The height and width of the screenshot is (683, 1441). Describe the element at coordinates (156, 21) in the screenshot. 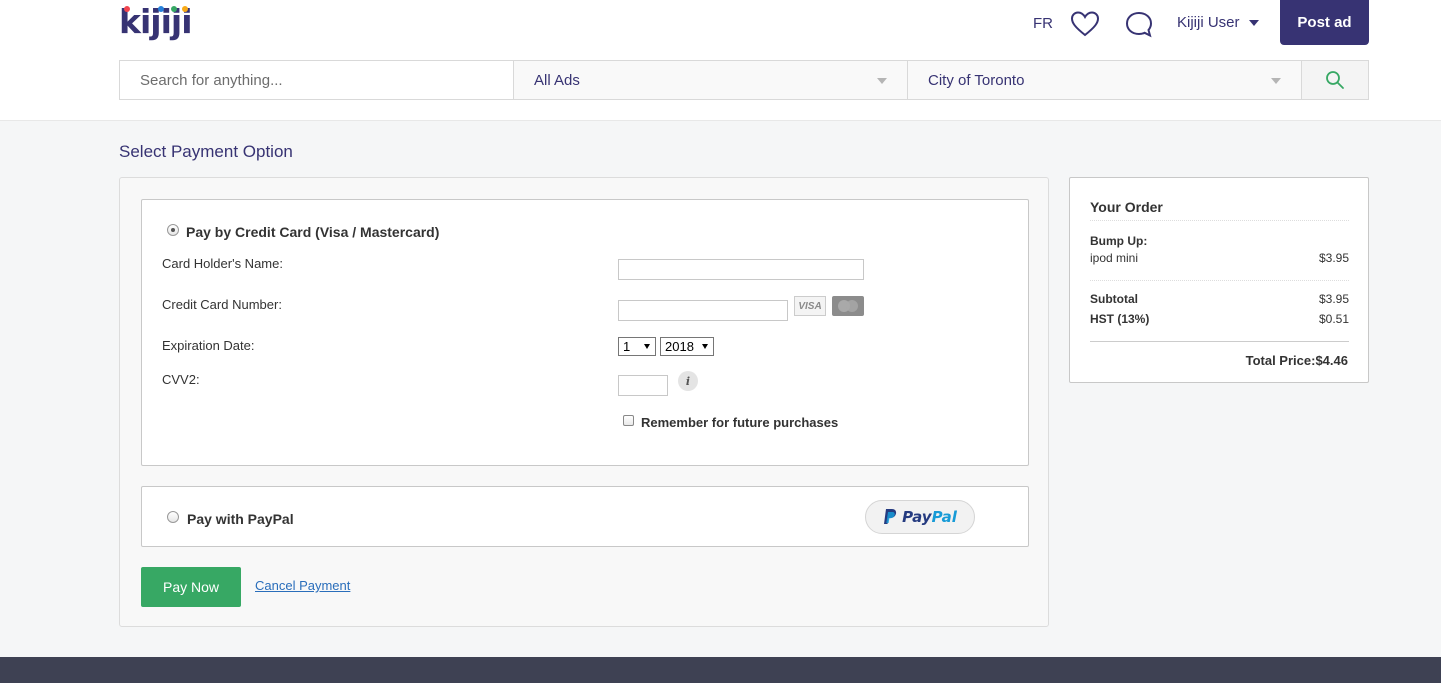

I see `kijiji-logo: kijiji` at that location.